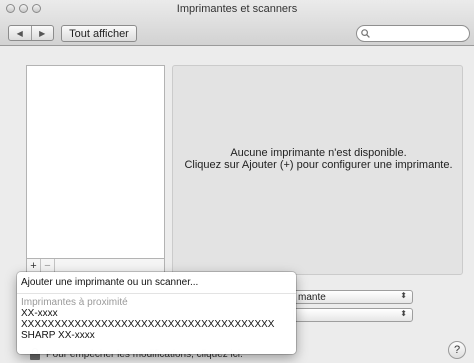 This screenshot has height=363, width=474. I want to click on default-printer-value: mante, so click(312, 297).